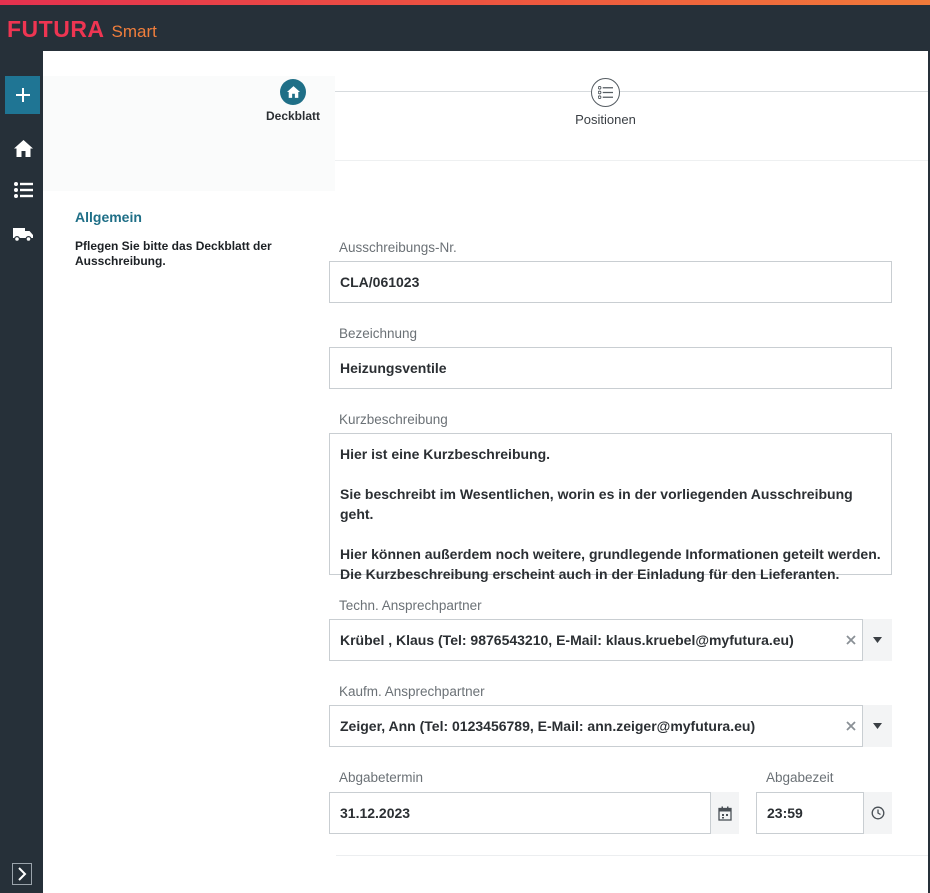 Image resolution: width=930 pixels, height=893 pixels. I want to click on step-deckblatt, so click(293, 92).